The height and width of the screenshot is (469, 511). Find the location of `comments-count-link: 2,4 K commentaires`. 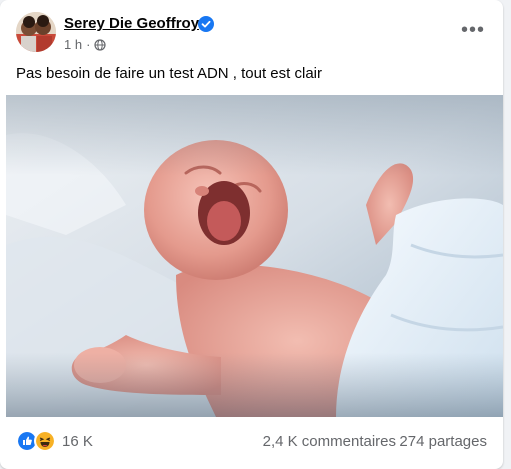

comments-count-link: 2,4 K commentaires is located at coordinates (329, 441).